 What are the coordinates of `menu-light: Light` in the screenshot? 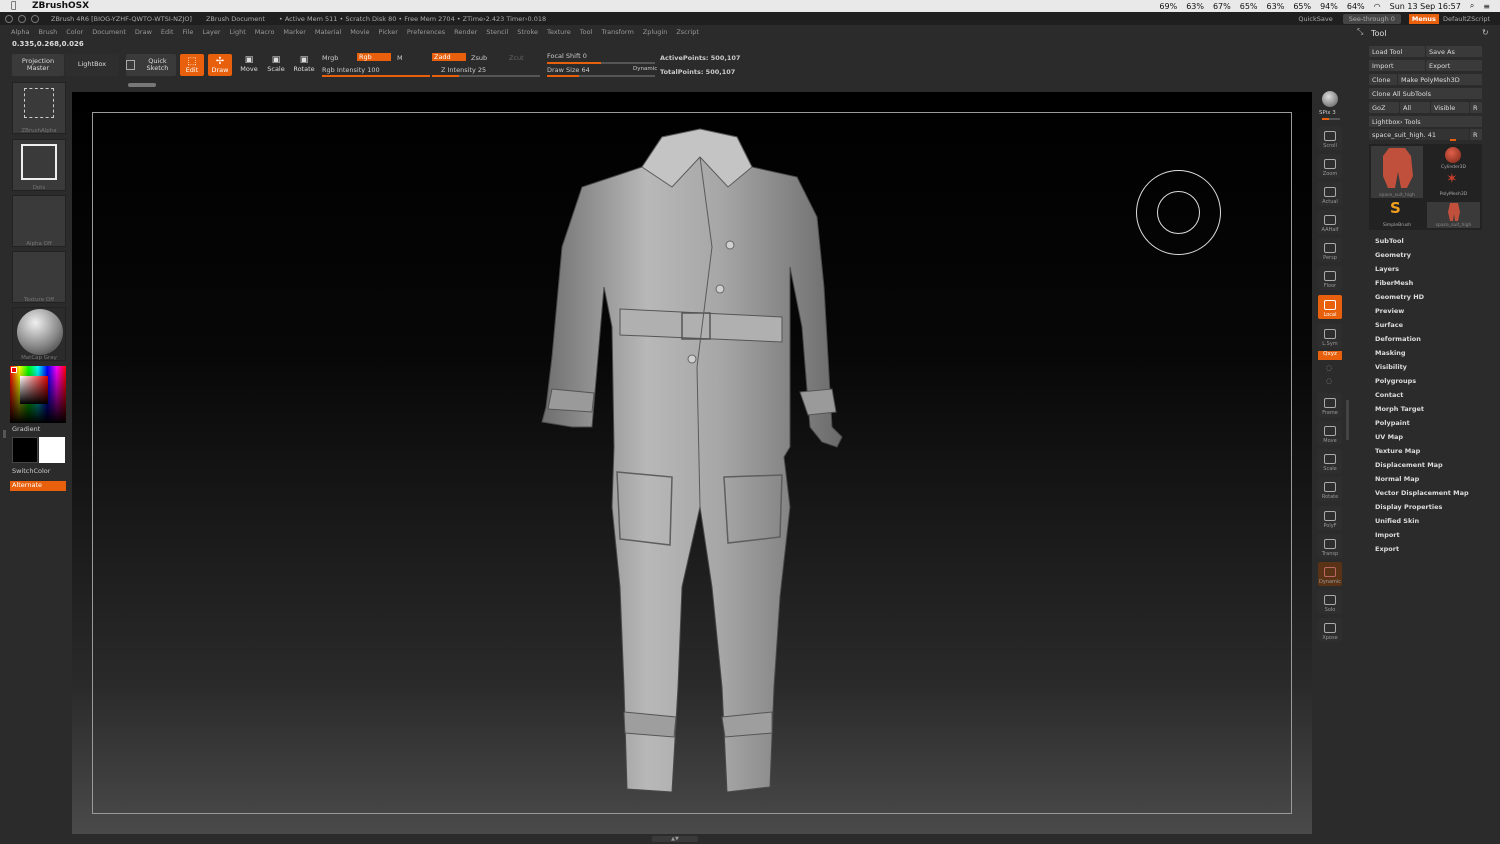 It's located at (238, 32).